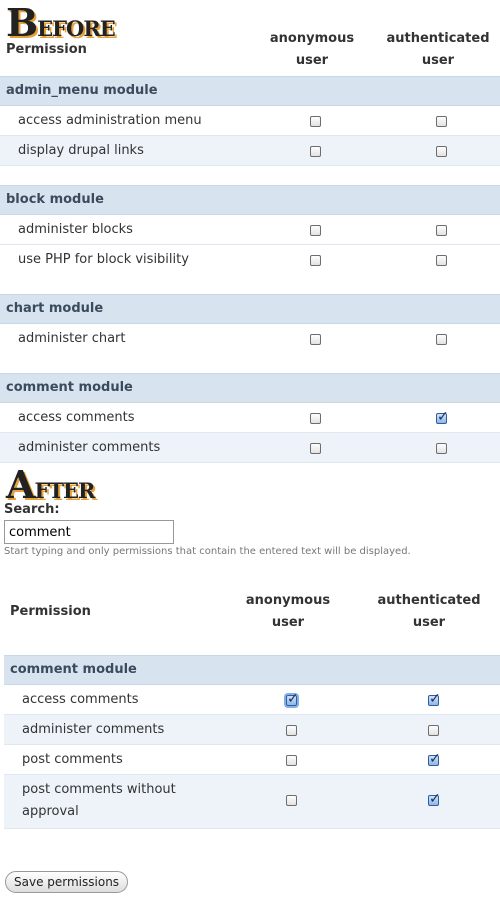  What do you see at coordinates (250, 91) in the screenshot?
I see `before-module-row: admin_menu module` at bounding box center [250, 91].